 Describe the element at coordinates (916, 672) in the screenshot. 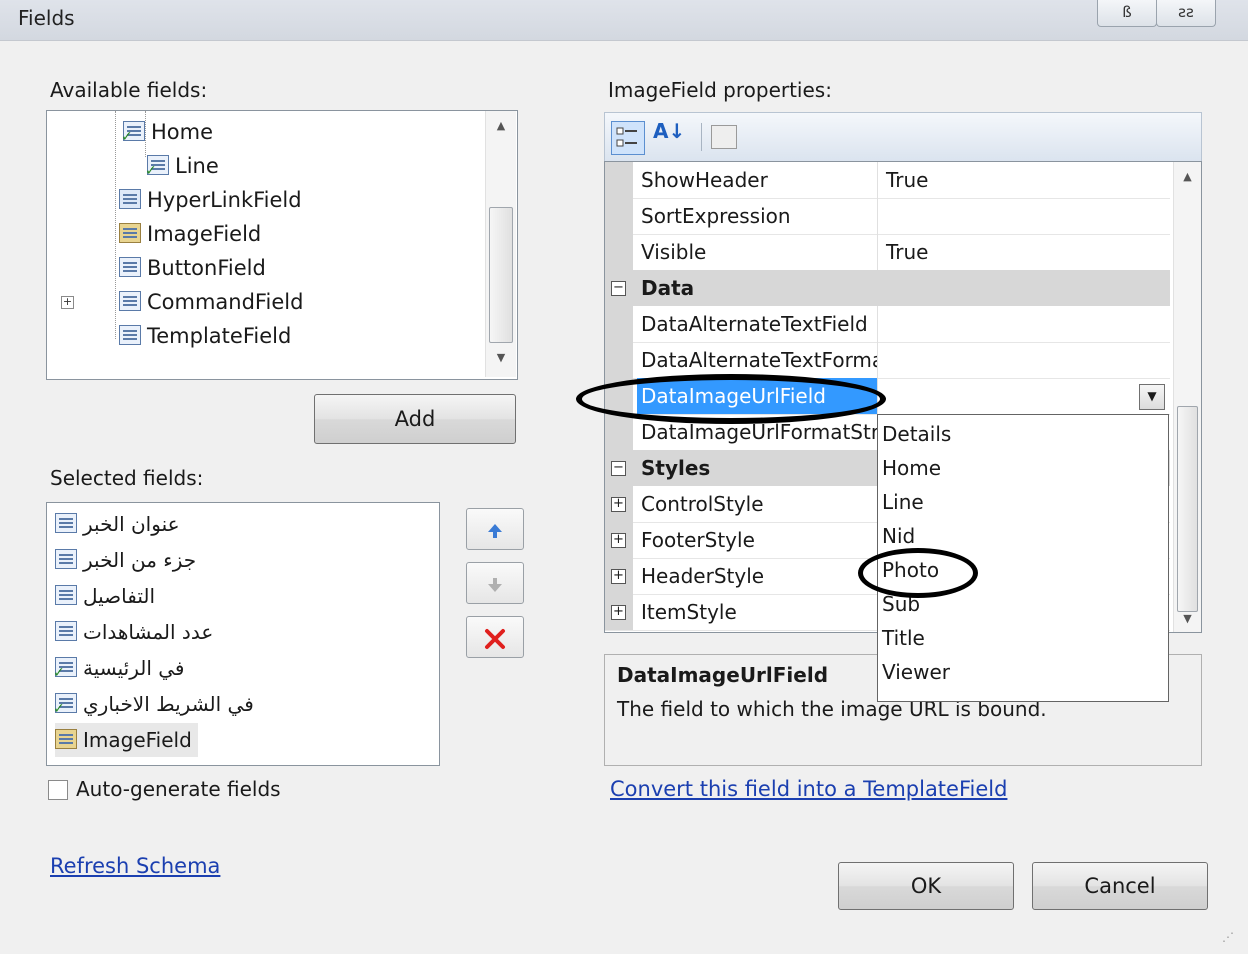

I see `dropdown-option: Viewer` at that location.